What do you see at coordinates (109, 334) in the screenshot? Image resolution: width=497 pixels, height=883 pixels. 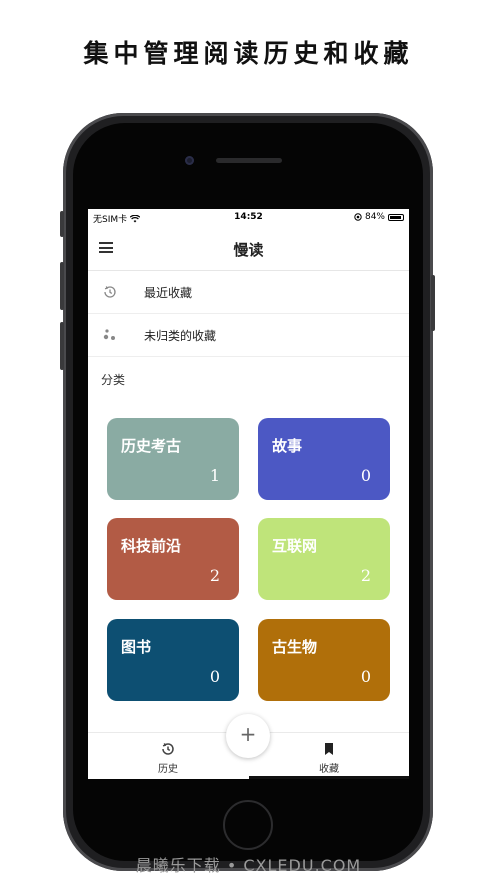 I see `scatter-dots-icon` at bounding box center [109, 334].